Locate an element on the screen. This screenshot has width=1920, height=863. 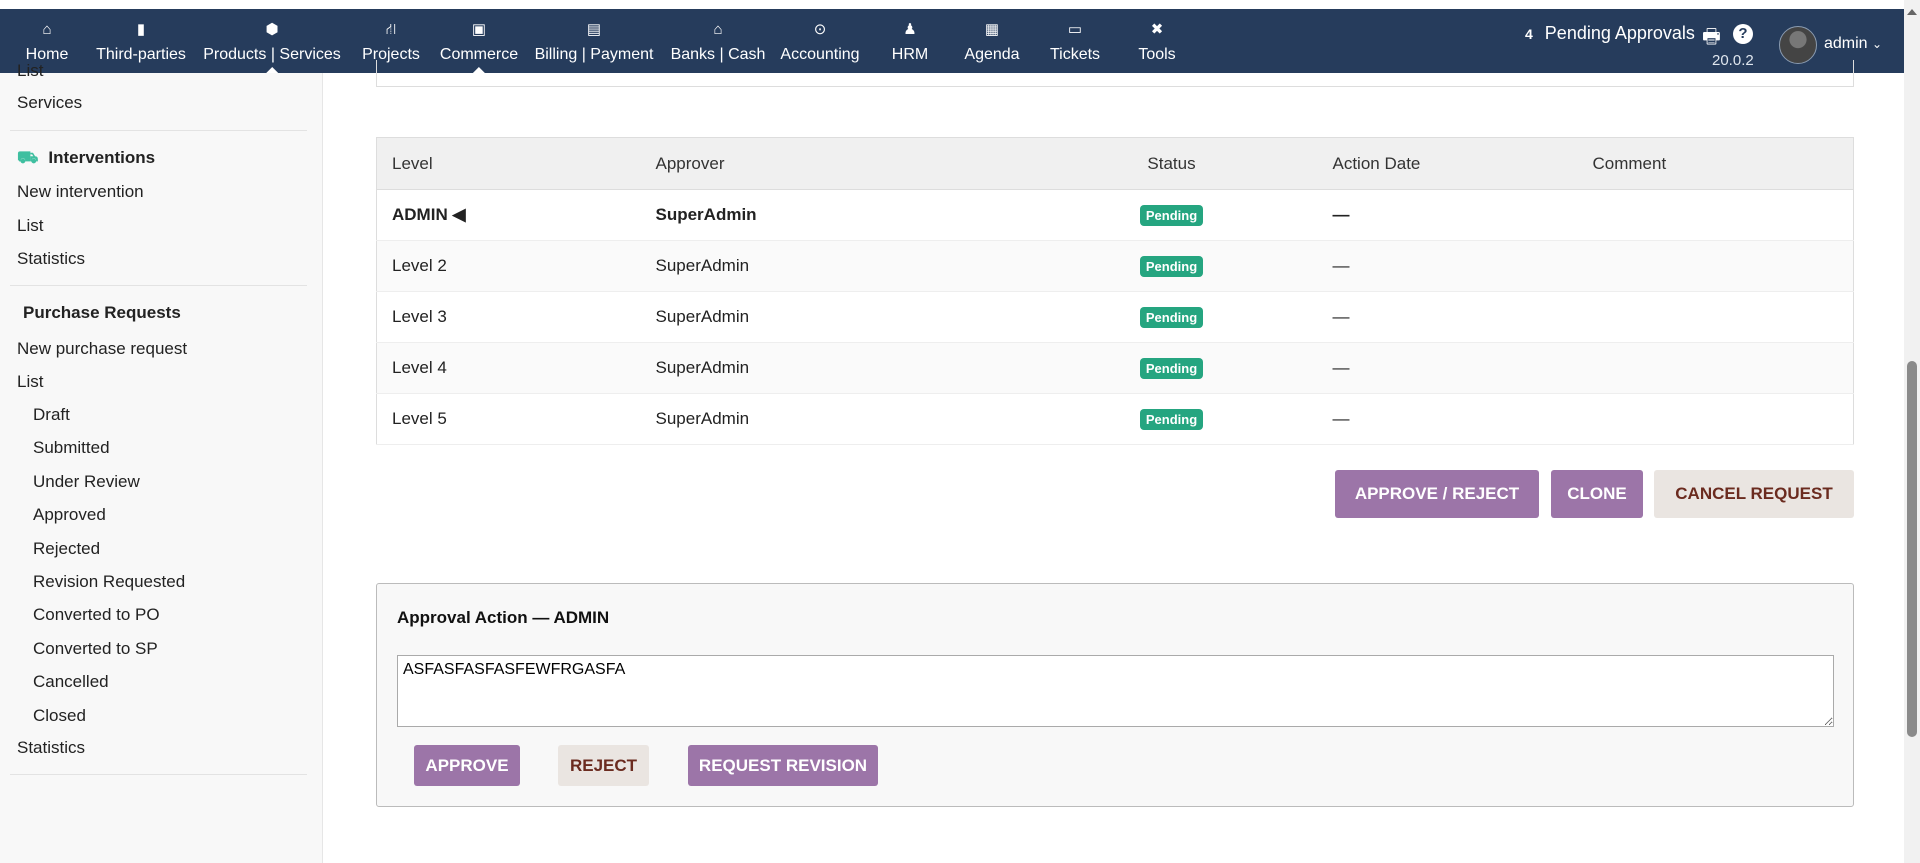
scrollbar-thumb is located at coordinates (1912, 549).